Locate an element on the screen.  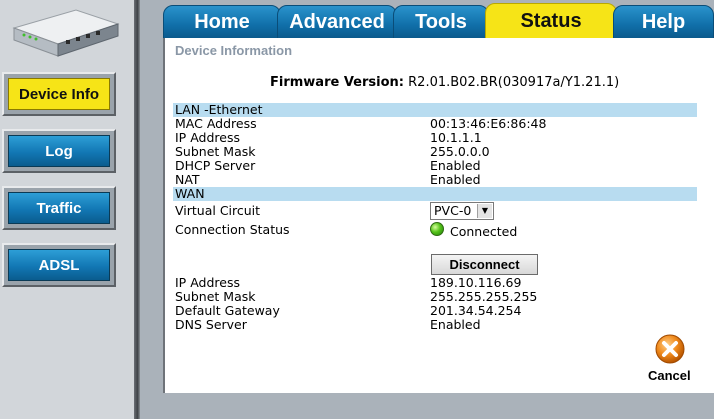
row-value: 255.0.0.0 is located at coordinates (460, 151).